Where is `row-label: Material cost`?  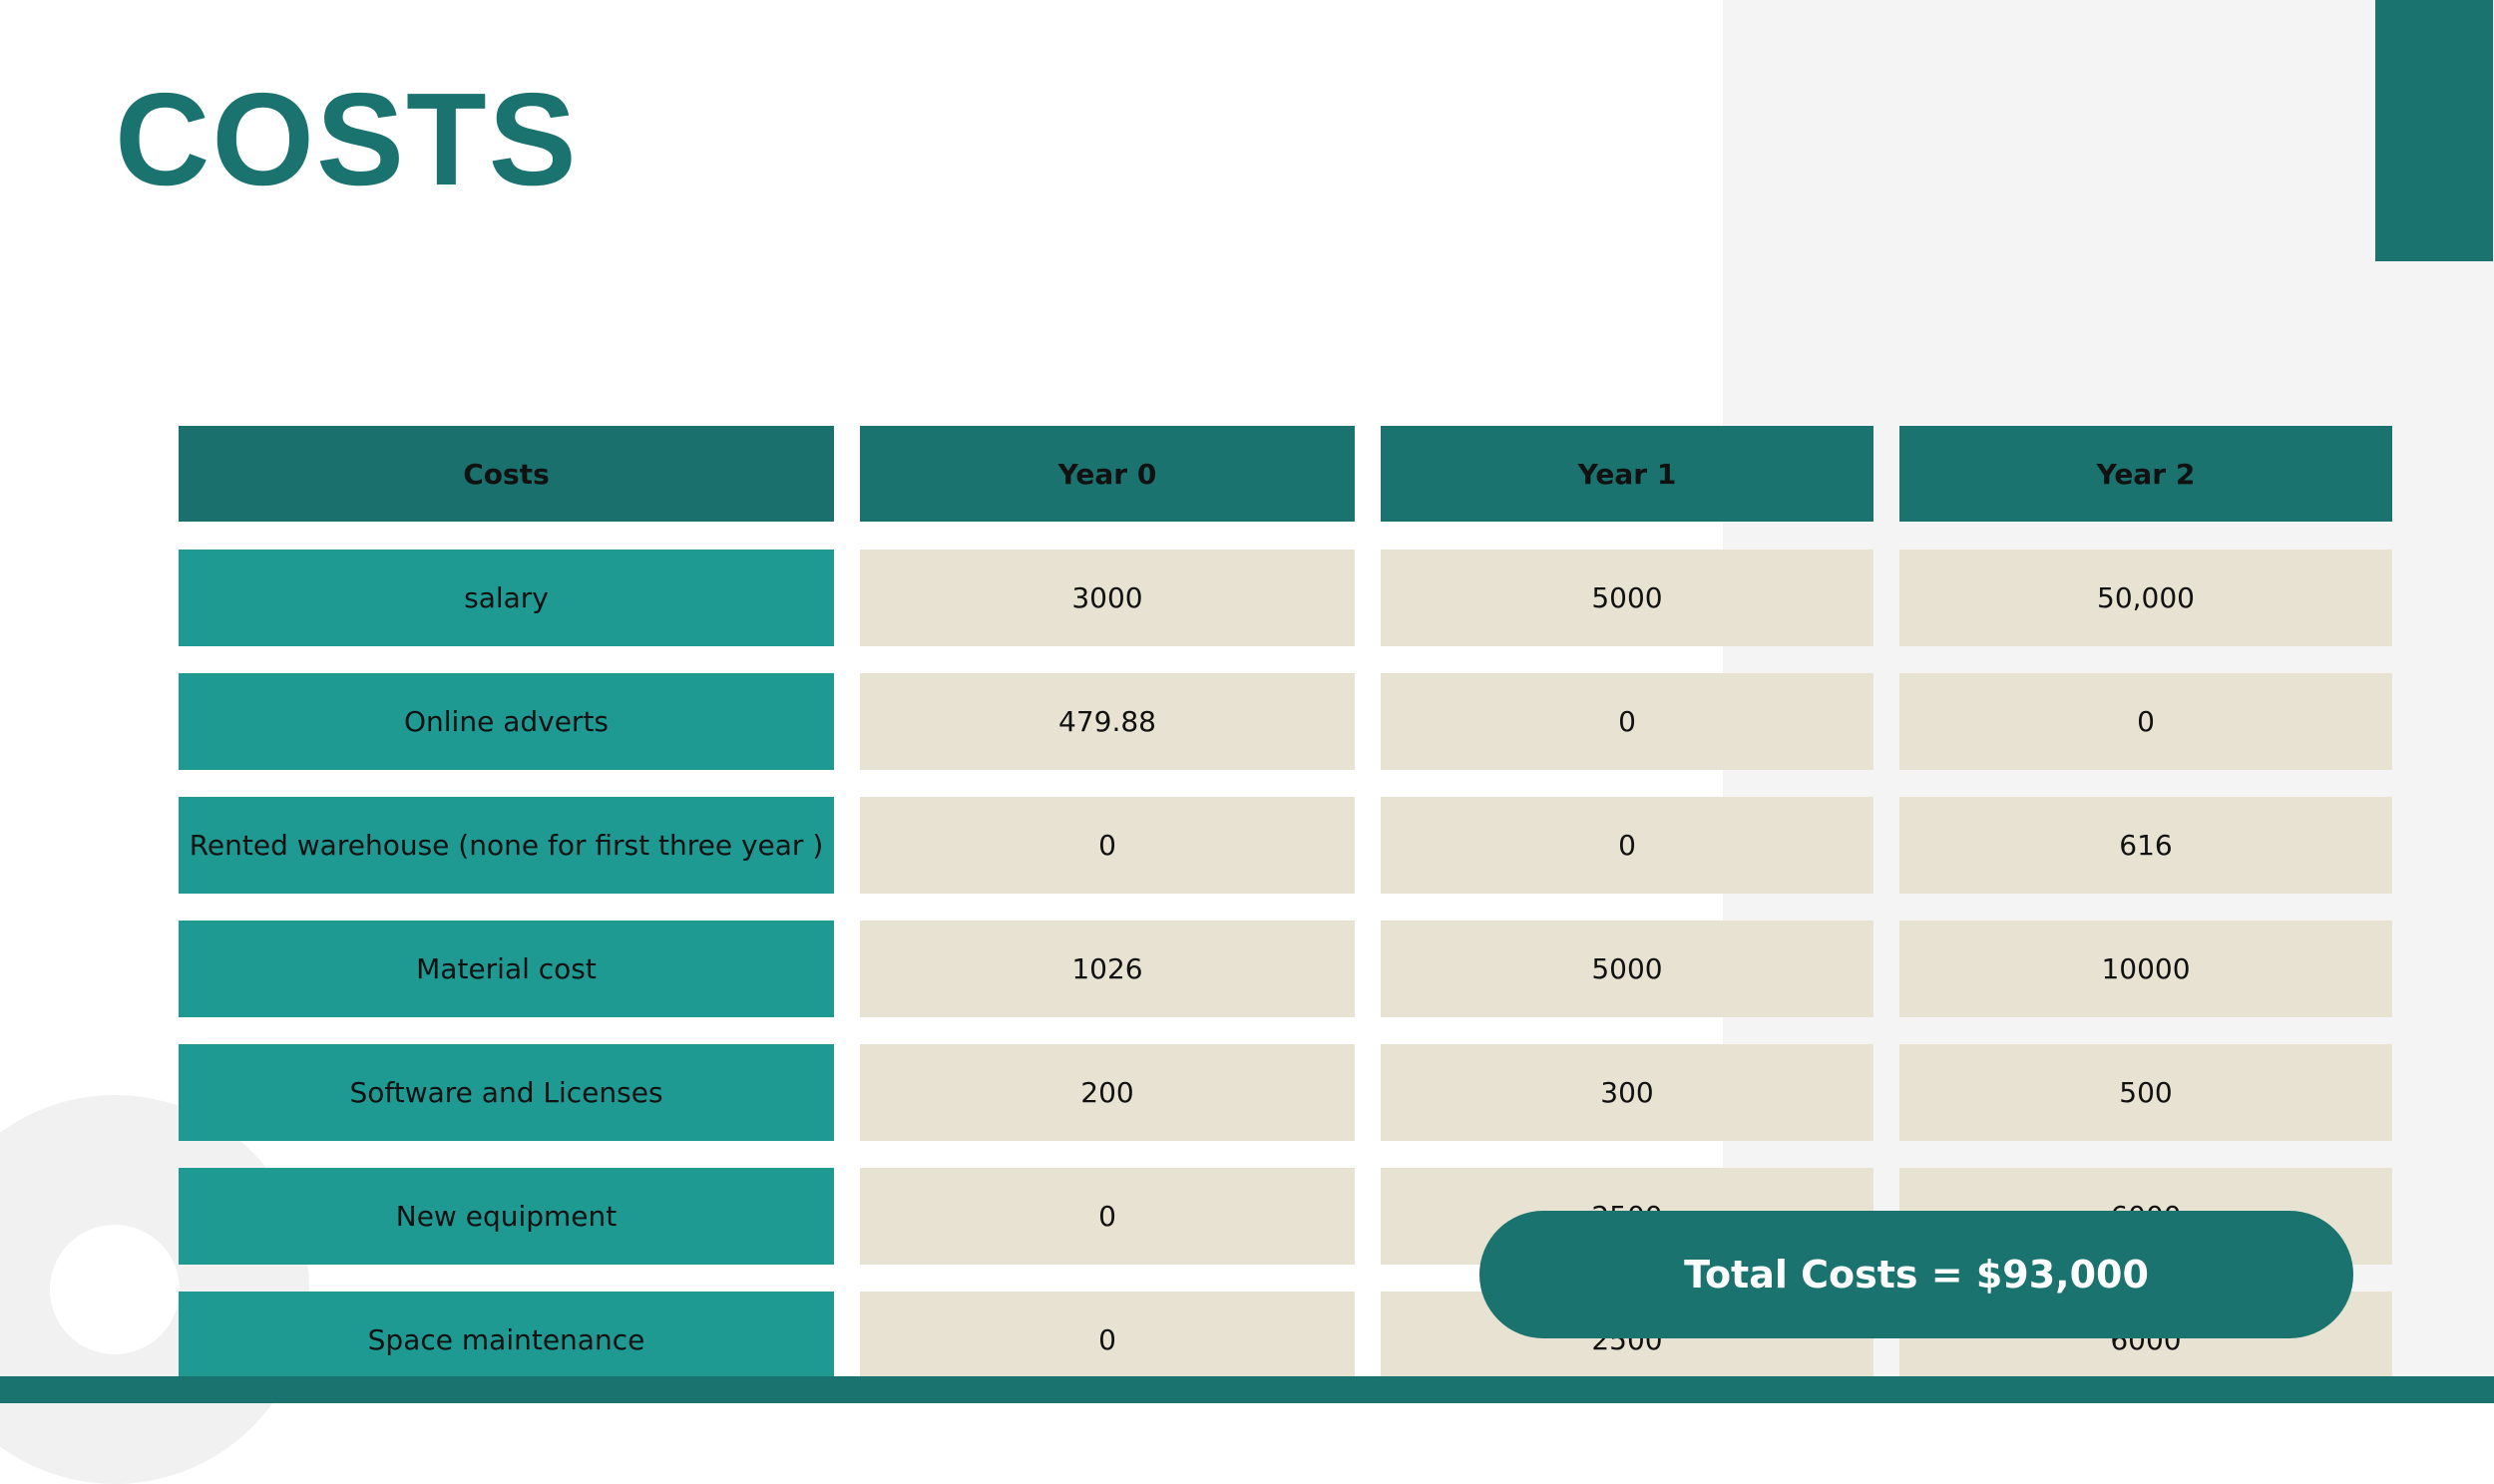
row-label: Material cost is located at coordinates (506, 969).